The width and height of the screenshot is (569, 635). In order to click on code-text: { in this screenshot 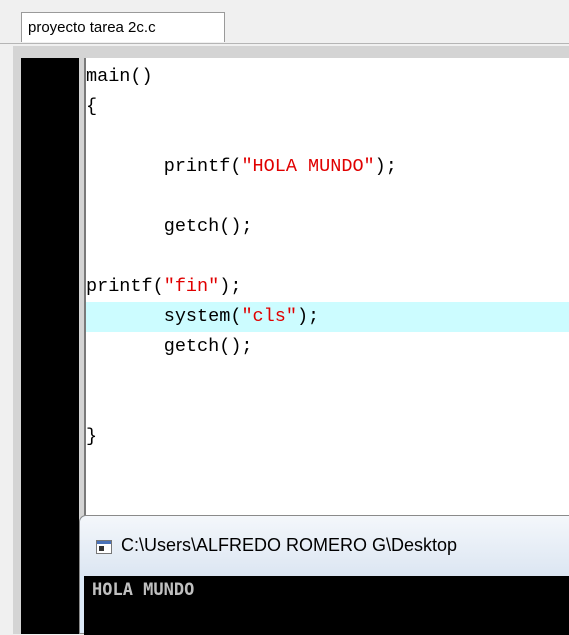, I will do `click(92, 106)`.